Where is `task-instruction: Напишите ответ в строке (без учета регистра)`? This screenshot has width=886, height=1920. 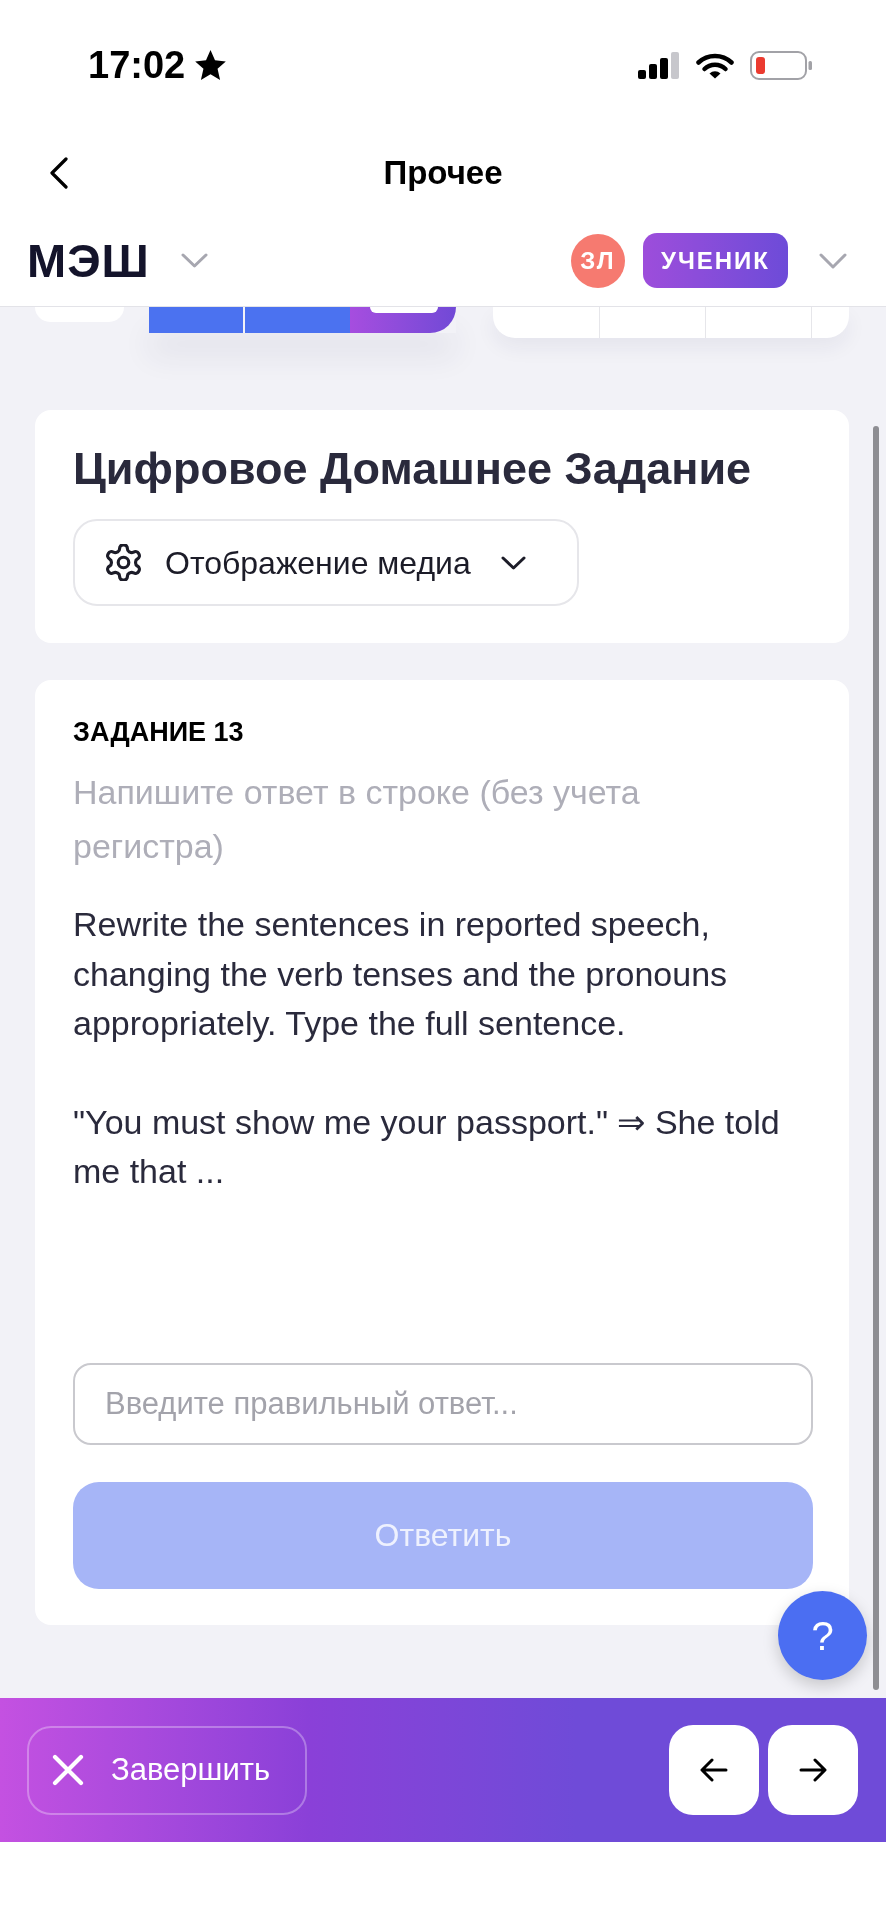 task-instruction: Напишите ответ в строке (без учета регистра) is located at coordinates (357, 819).